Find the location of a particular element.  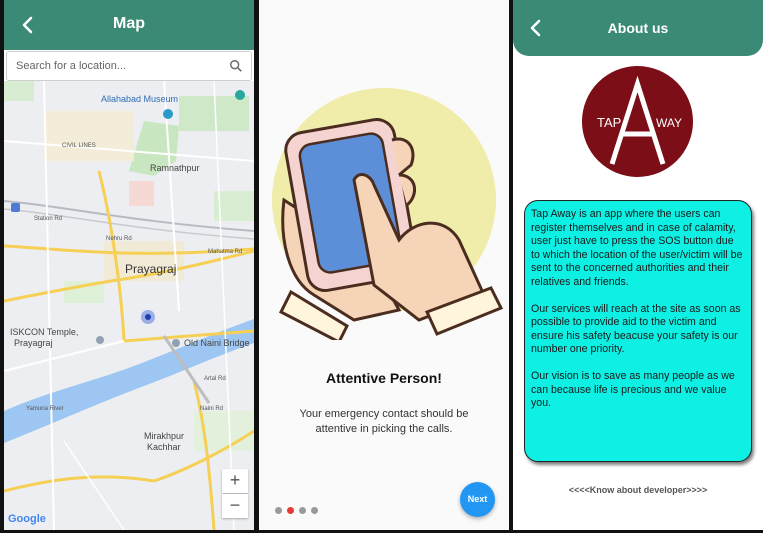

map-label-museum: Allahabad Museum is located at coordinates (140, 99).